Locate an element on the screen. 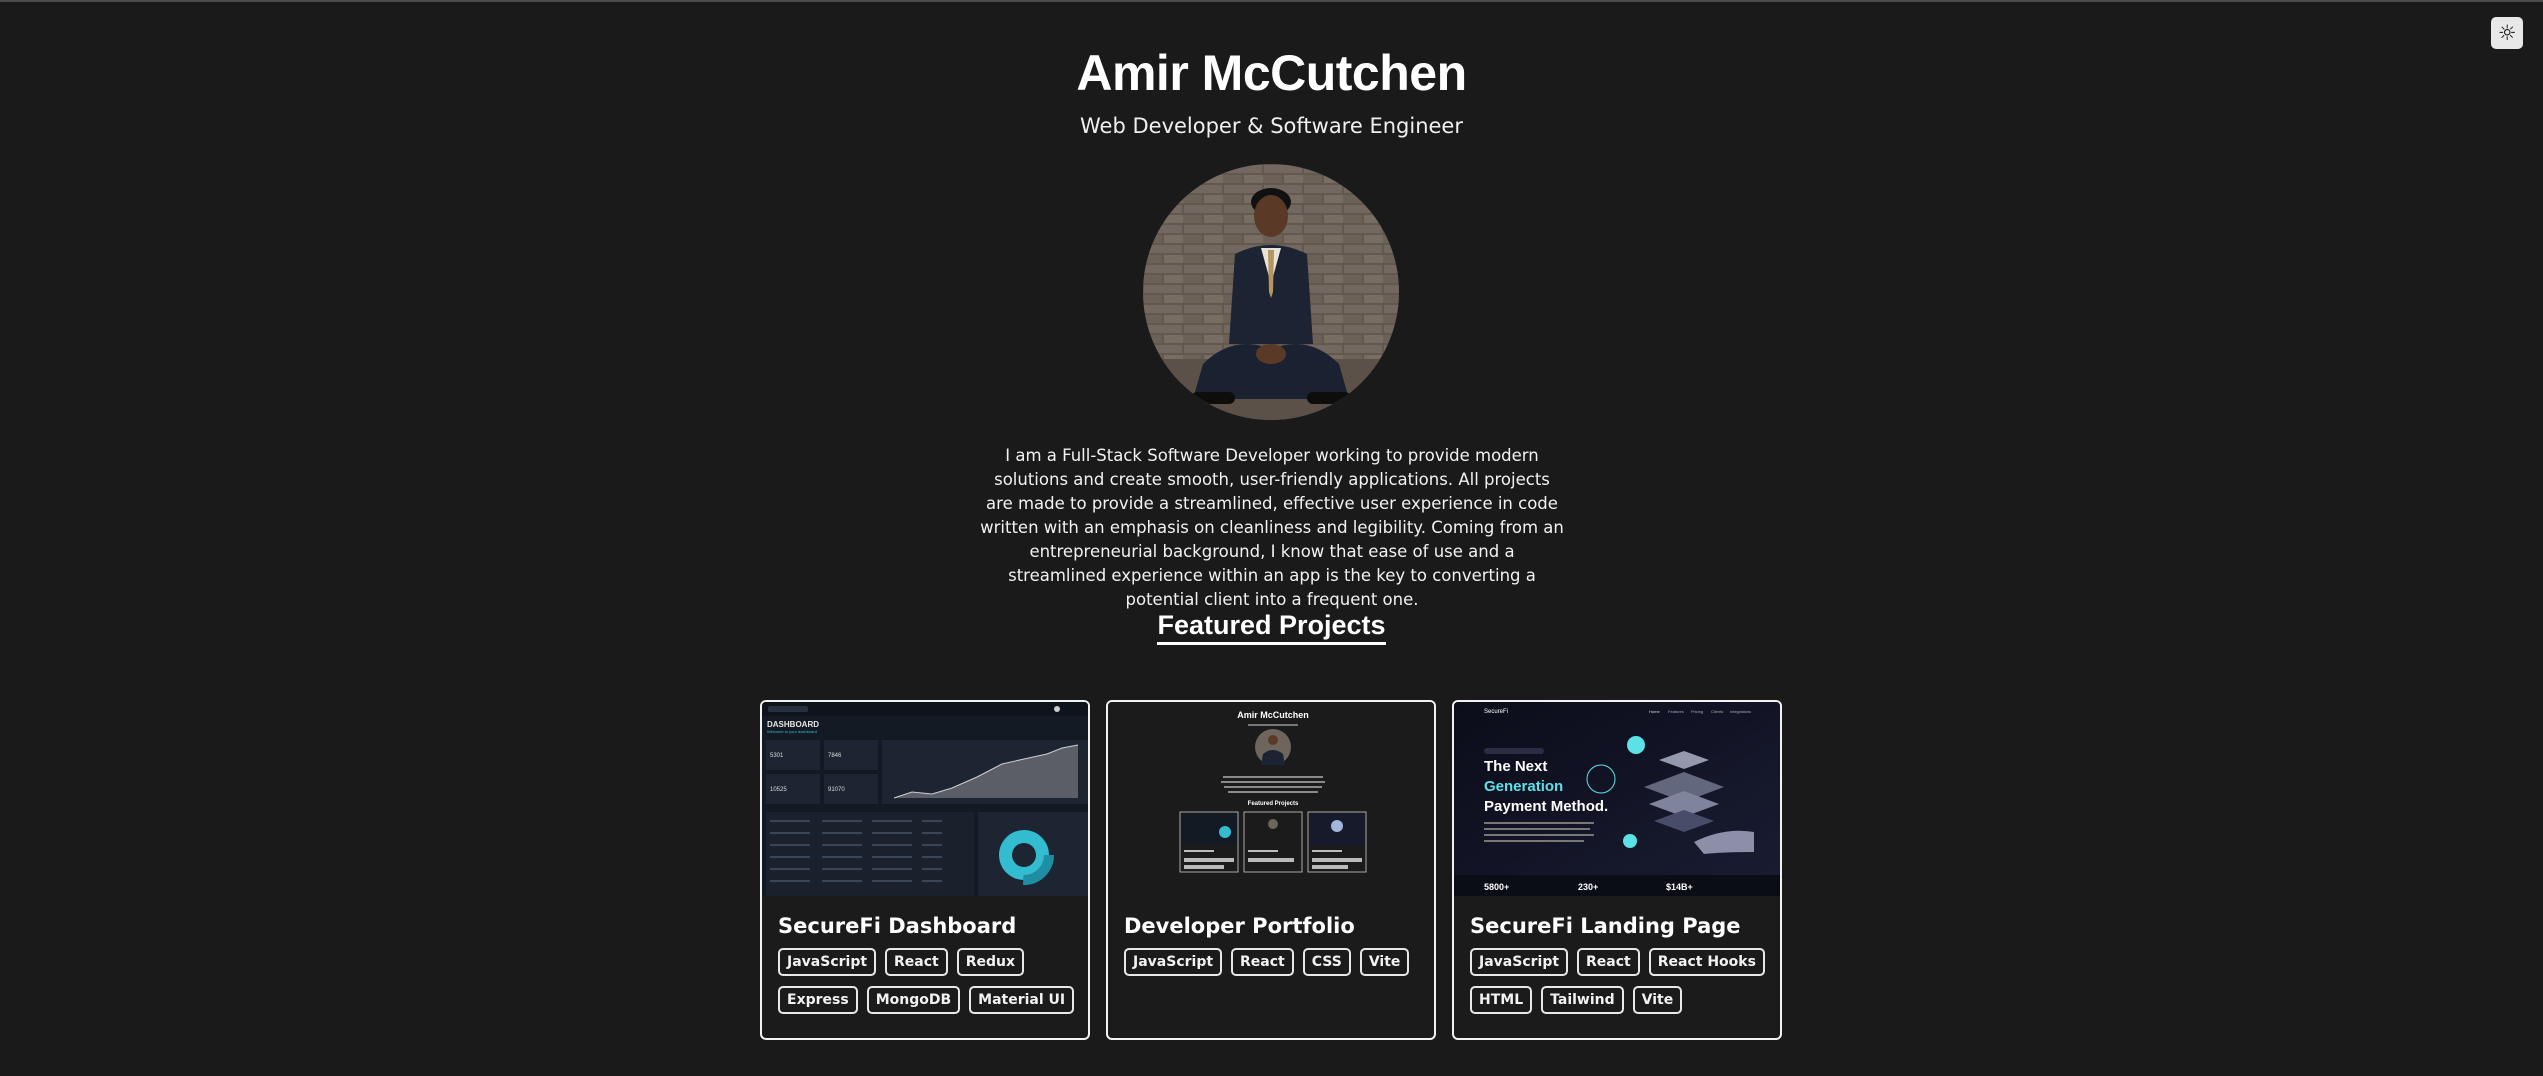 This screenshot has height=1076, width=2543. project-thumbnail: Amir McCutchen Featured Projects is located at coordinates (1271, 799).